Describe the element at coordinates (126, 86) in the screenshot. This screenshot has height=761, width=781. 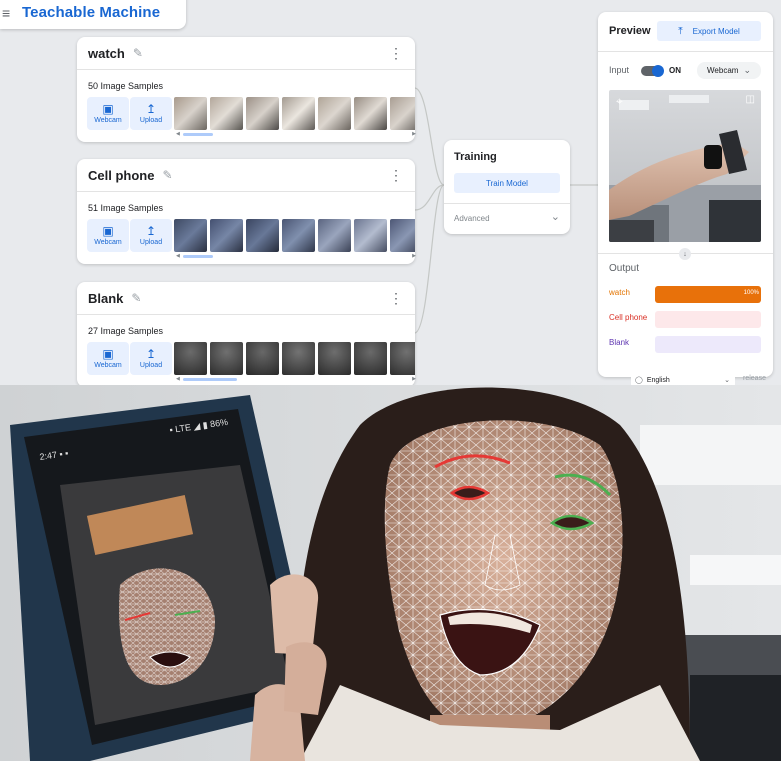
I see `sample-count: 50 Image Samples` at that location.